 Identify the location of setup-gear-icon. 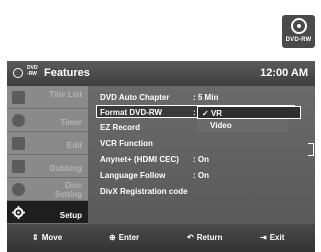
(18, 212).